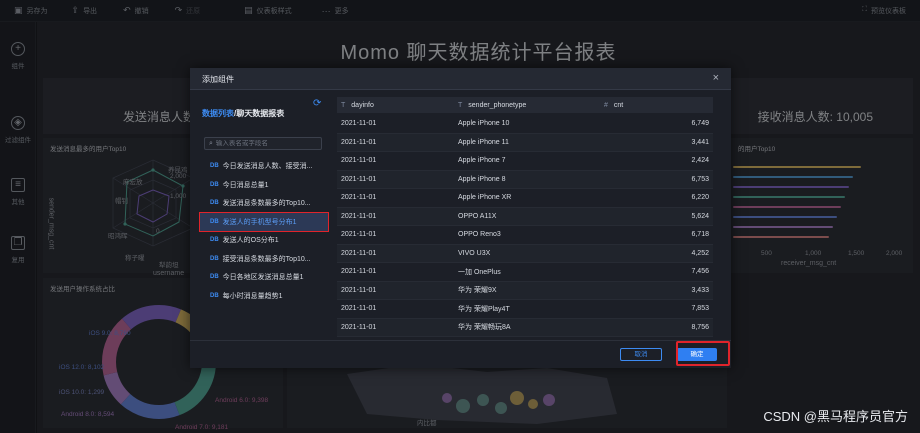 This screenshot has width=920, height=433. Describe the element at coordinates (835, 416) in the screenshot. I see `watermark: CSDN @黑马程序员官方` at that location.